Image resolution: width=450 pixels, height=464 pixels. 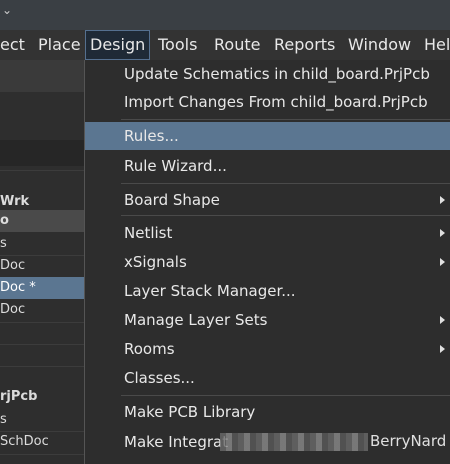 What do you see at coordinates (294, 442) in the screenshot?
I see `watermark-blur` at bounding box center [294, 442].